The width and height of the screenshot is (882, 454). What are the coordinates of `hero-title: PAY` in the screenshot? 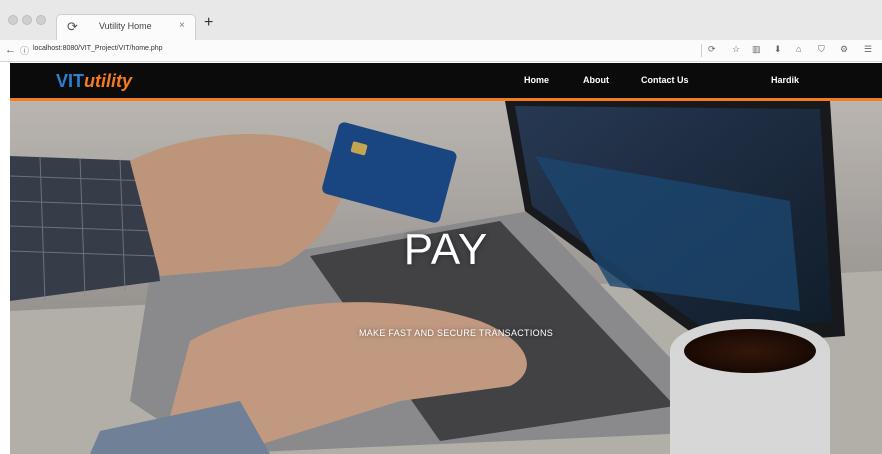 It's located at (446, 249).